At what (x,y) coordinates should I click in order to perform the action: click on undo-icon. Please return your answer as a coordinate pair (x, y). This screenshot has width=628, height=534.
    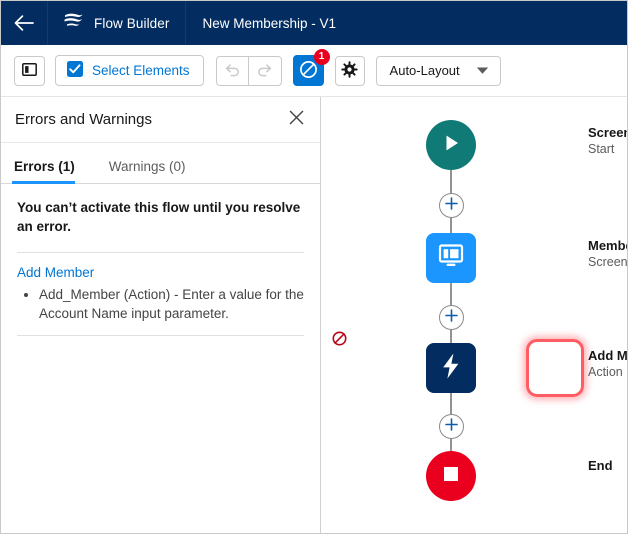
    Looking at the image, I should click on (232, 71).